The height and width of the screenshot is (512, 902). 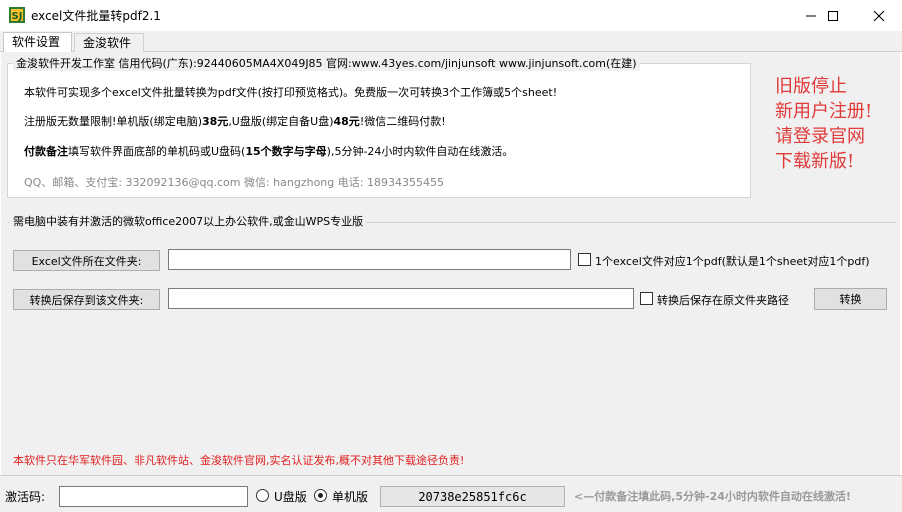 What do you see at coordinates (286, 151) in the screenshot?
I see `payment-note-code-hint: 15个数字与字母` at bounding box center [286, 151].